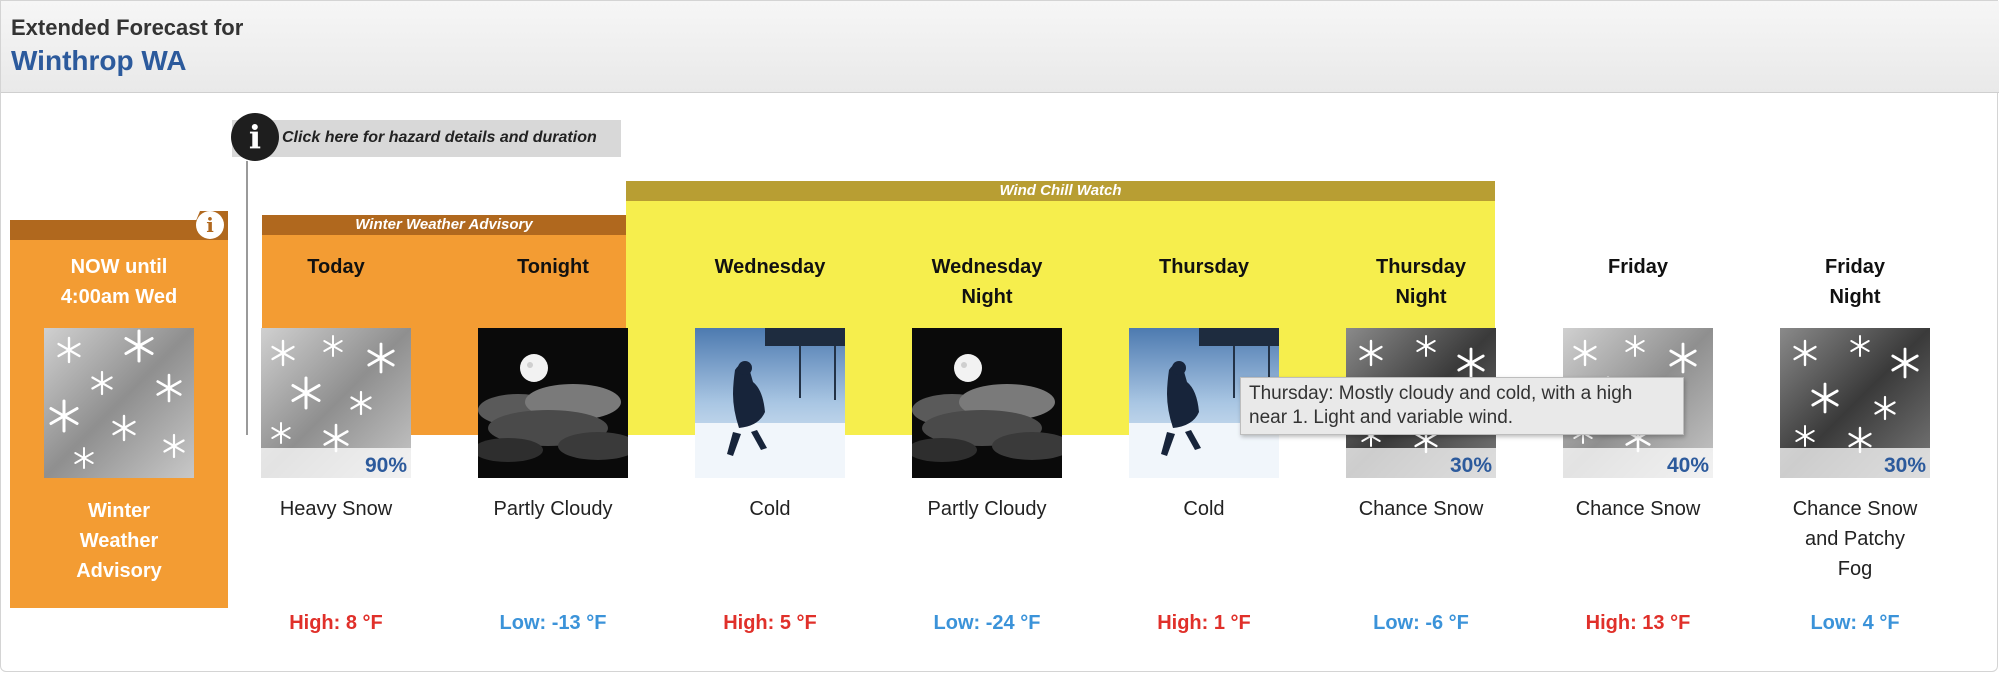 Image resolution: width=2000 pixels, height=688 pixels. I want to click on chance-snow-night-icon: 30%, so click(1855, 403).